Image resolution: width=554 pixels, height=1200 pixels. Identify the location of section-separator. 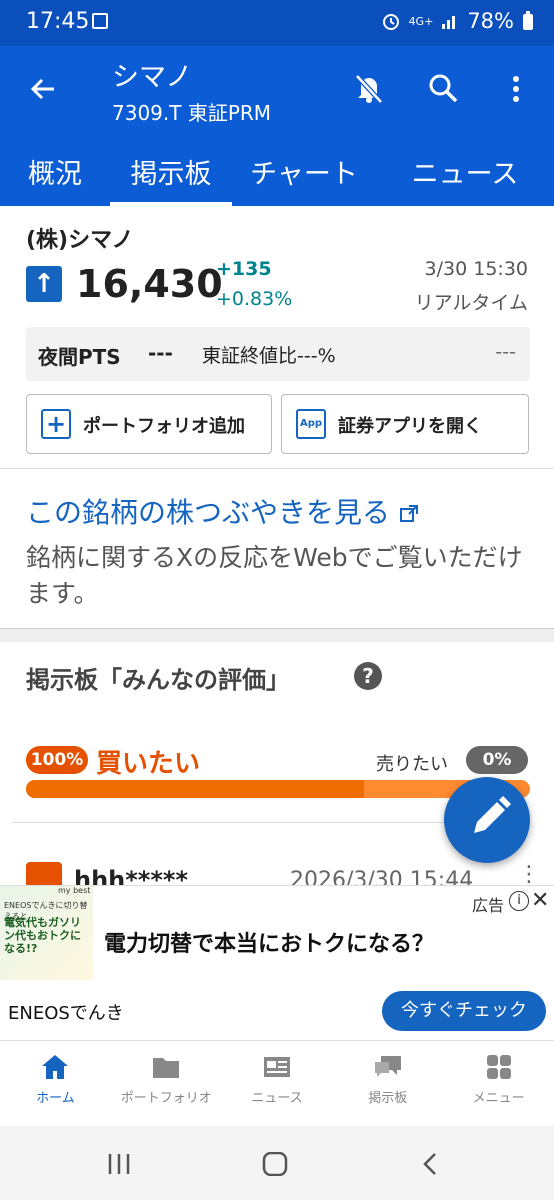
(277, 635).